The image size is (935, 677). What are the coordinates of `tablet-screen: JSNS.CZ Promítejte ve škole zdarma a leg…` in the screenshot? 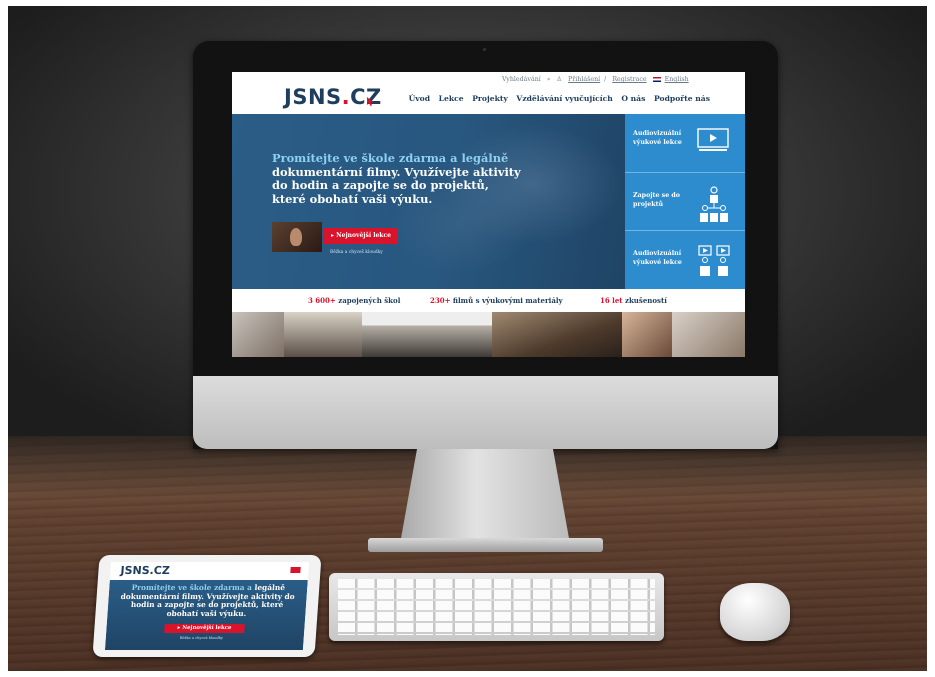 It's located at (207, 606).